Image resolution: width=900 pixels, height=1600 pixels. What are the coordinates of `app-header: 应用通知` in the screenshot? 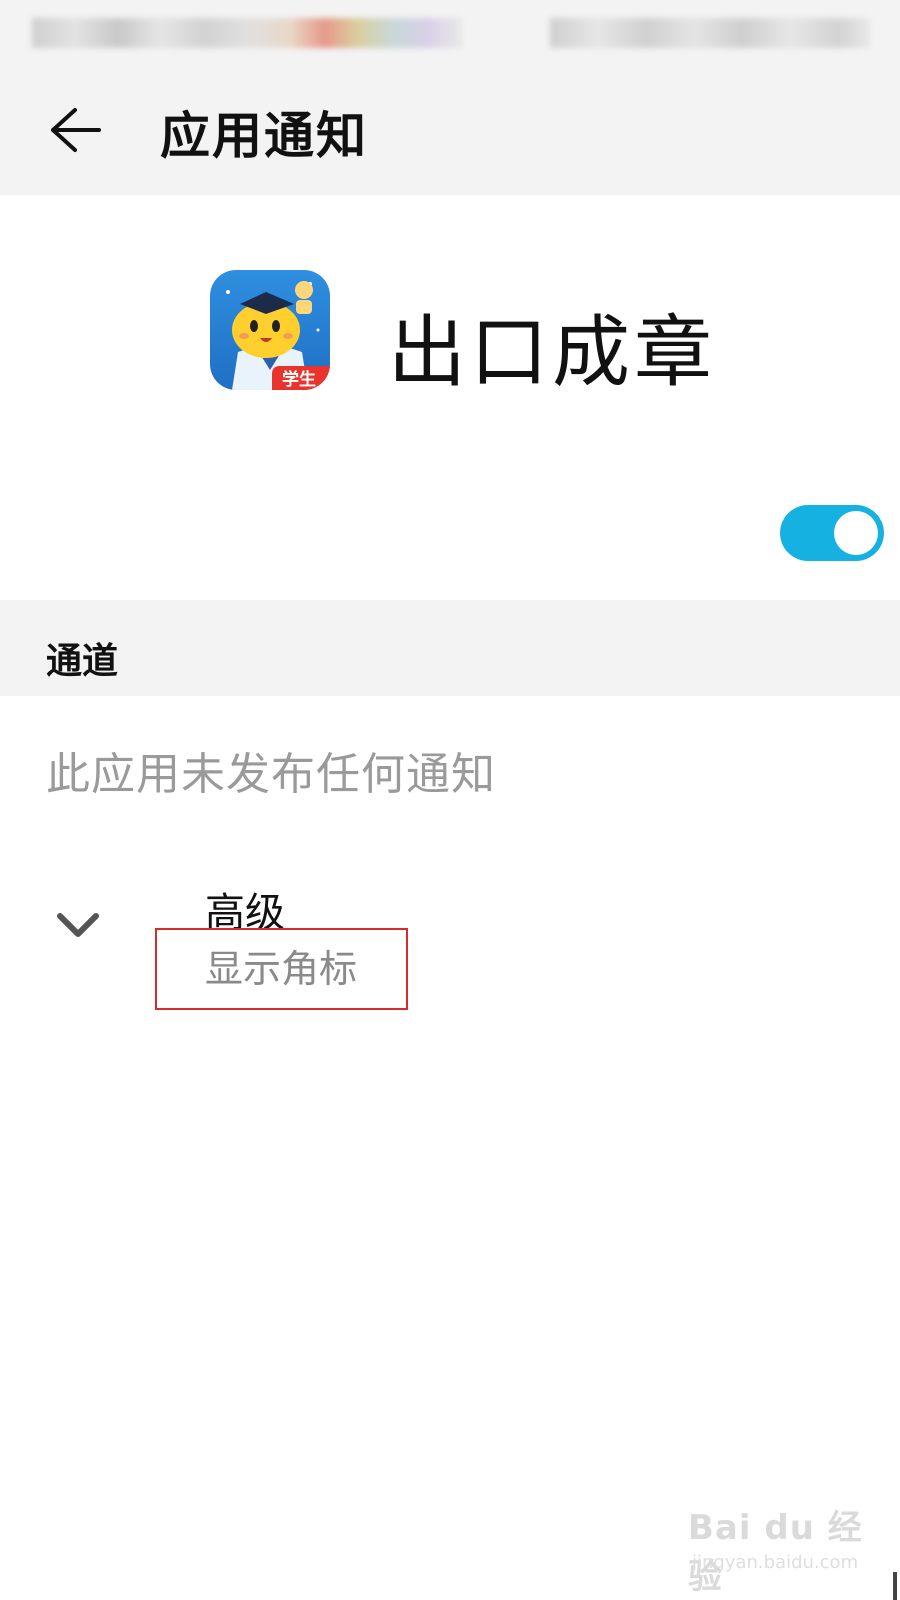 It's located at (450, 132).